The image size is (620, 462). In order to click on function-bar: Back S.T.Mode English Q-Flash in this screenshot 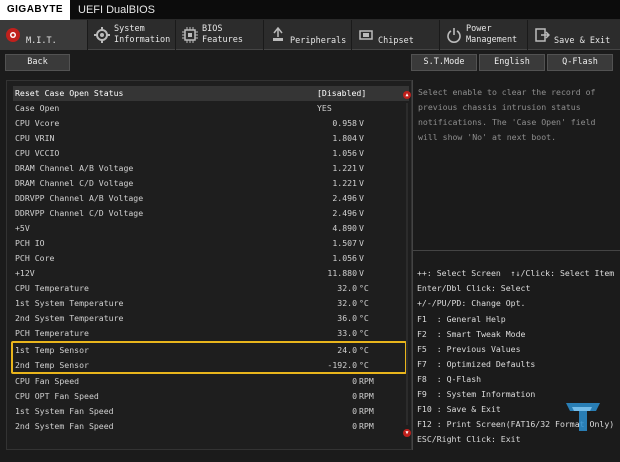, I will do `click(310, 62)`.